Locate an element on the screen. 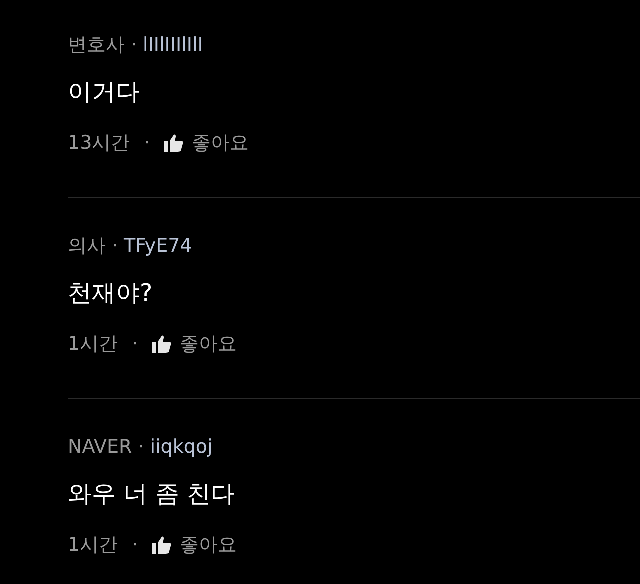 Image resolution: width=640 pixels, height=584 pixels. author-name: NAVER is located at coordinates (100, 447).